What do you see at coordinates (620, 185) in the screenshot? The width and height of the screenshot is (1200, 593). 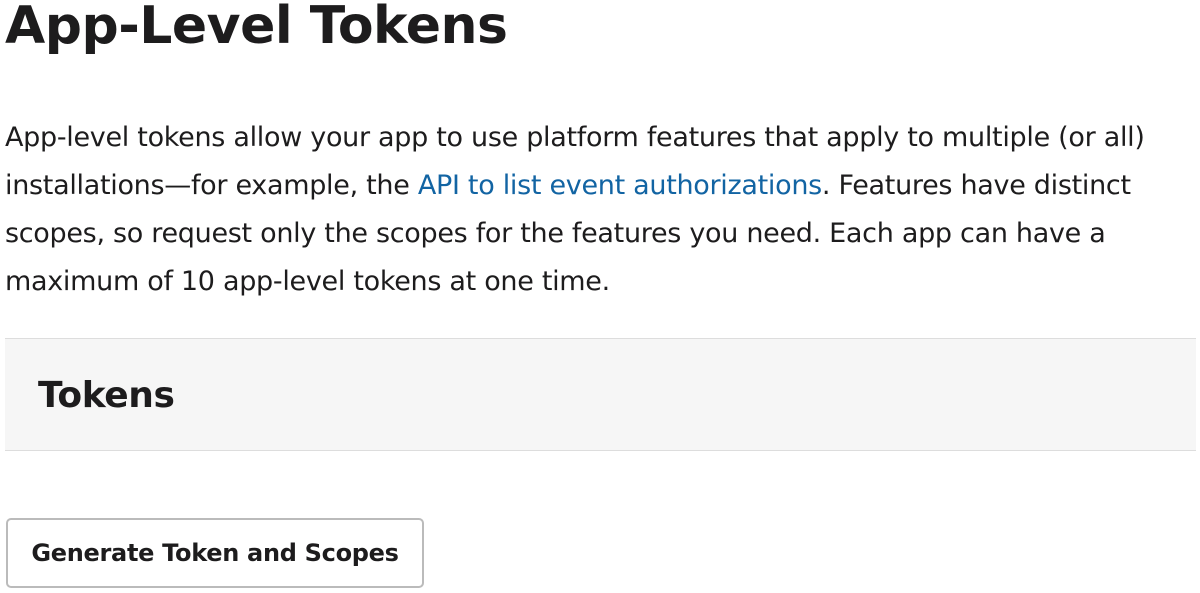 I see `event-authorizations-api-link: API to list event authorizations` at bounding box center [620, 185].